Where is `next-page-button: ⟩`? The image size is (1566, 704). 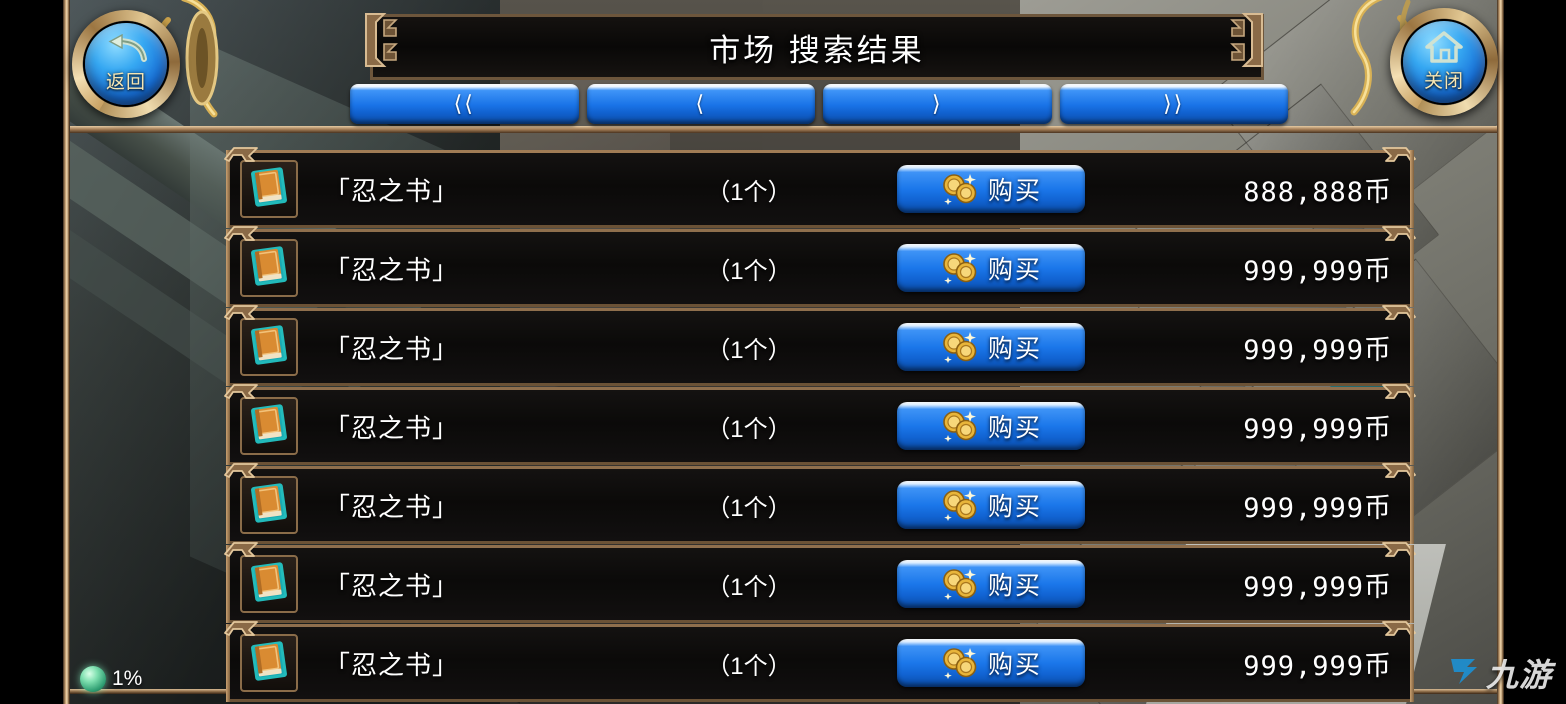 next-page-button: ⟩ is located at coordinates (937, 104).